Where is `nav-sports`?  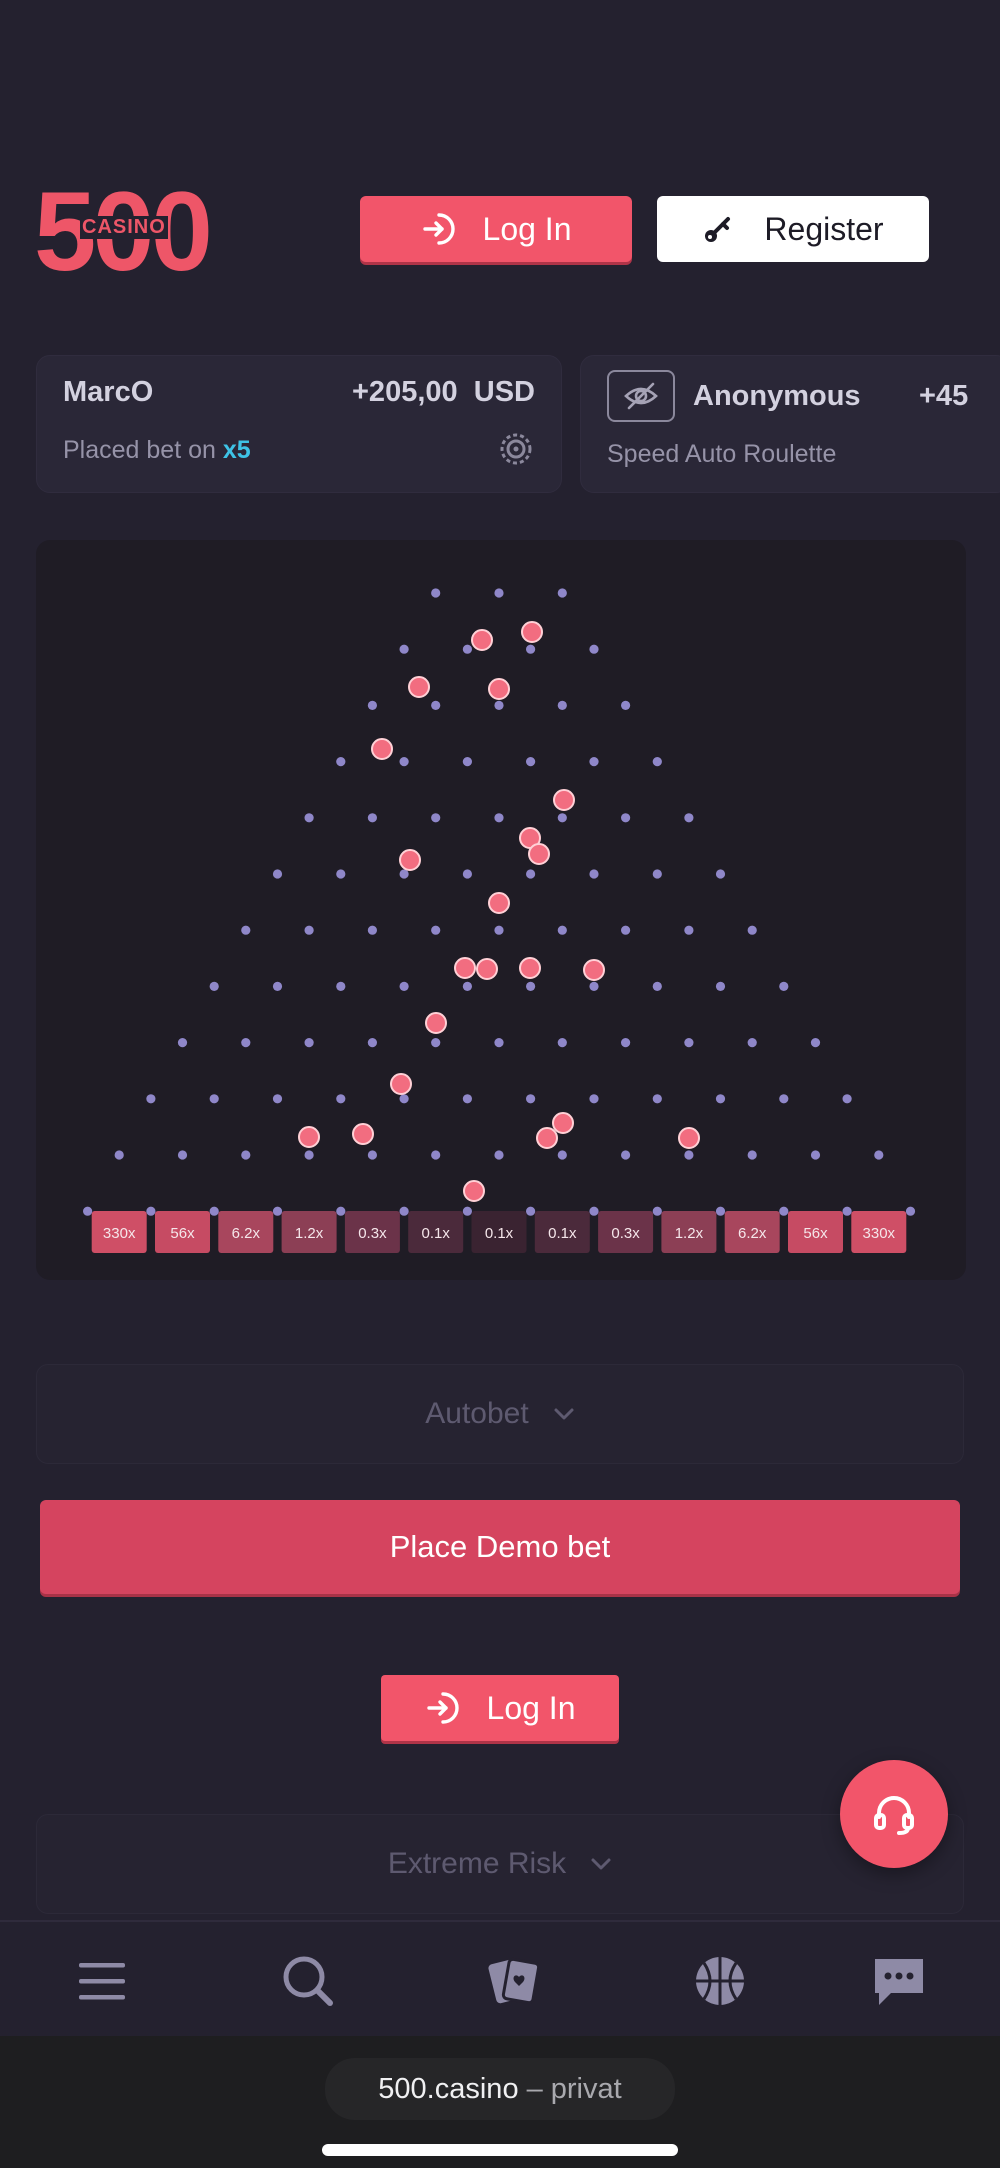
nav-sports is located at coordinates (720, 1981).